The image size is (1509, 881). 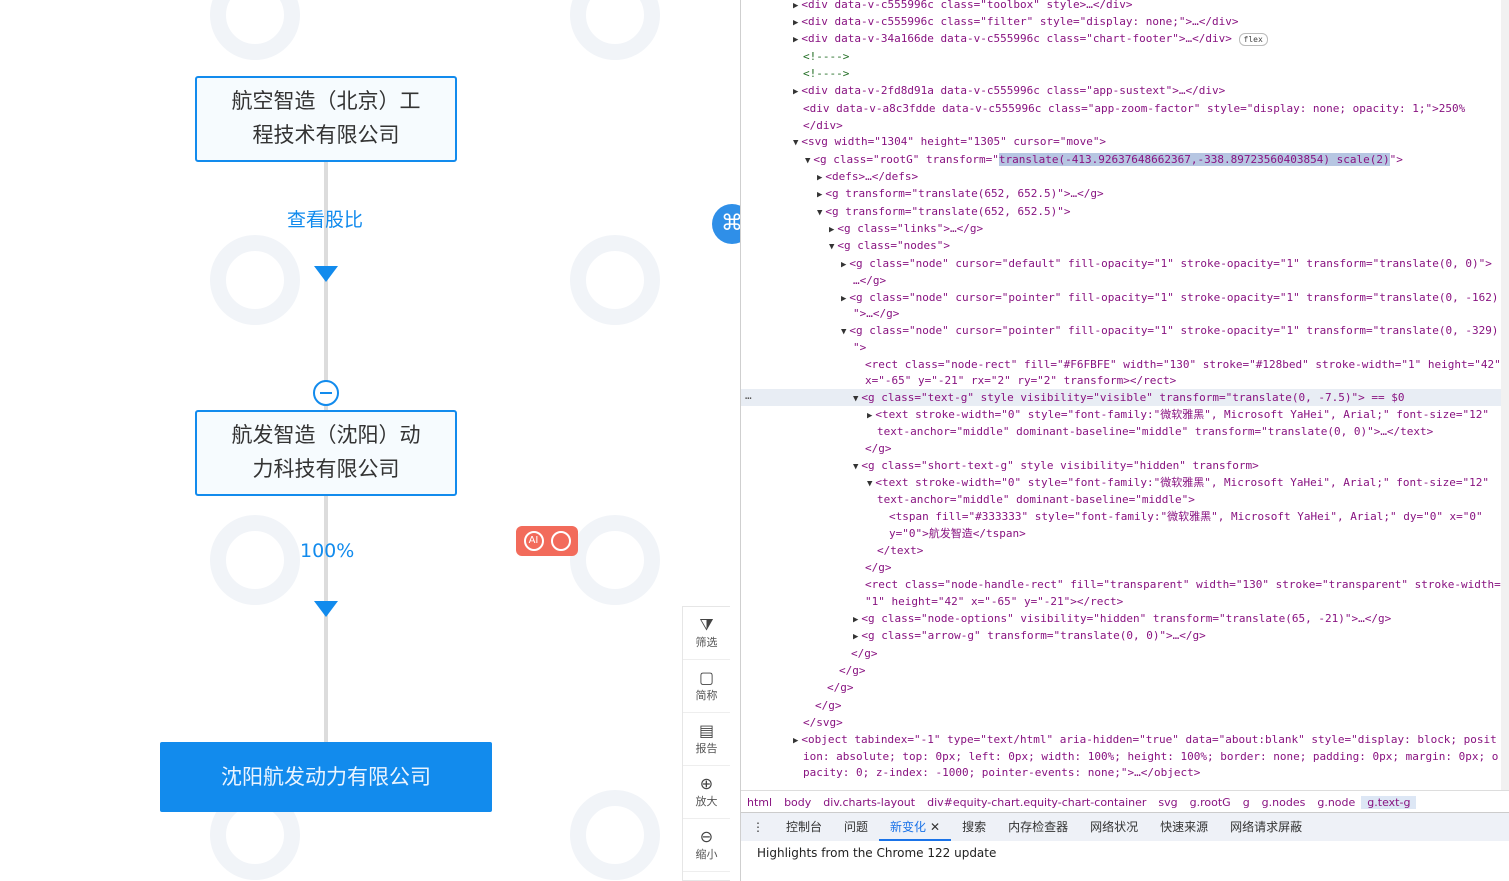 I want to click on ai-search-badge: AI, so click(x=547, y=541).